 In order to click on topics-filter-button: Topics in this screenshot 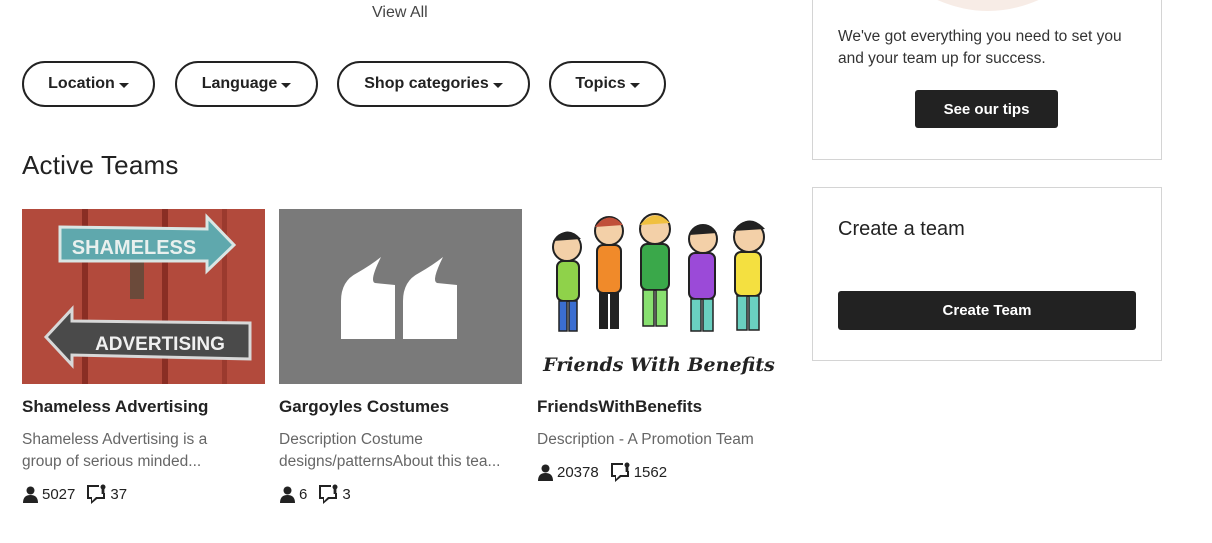, I will do `click(607, 84)`.